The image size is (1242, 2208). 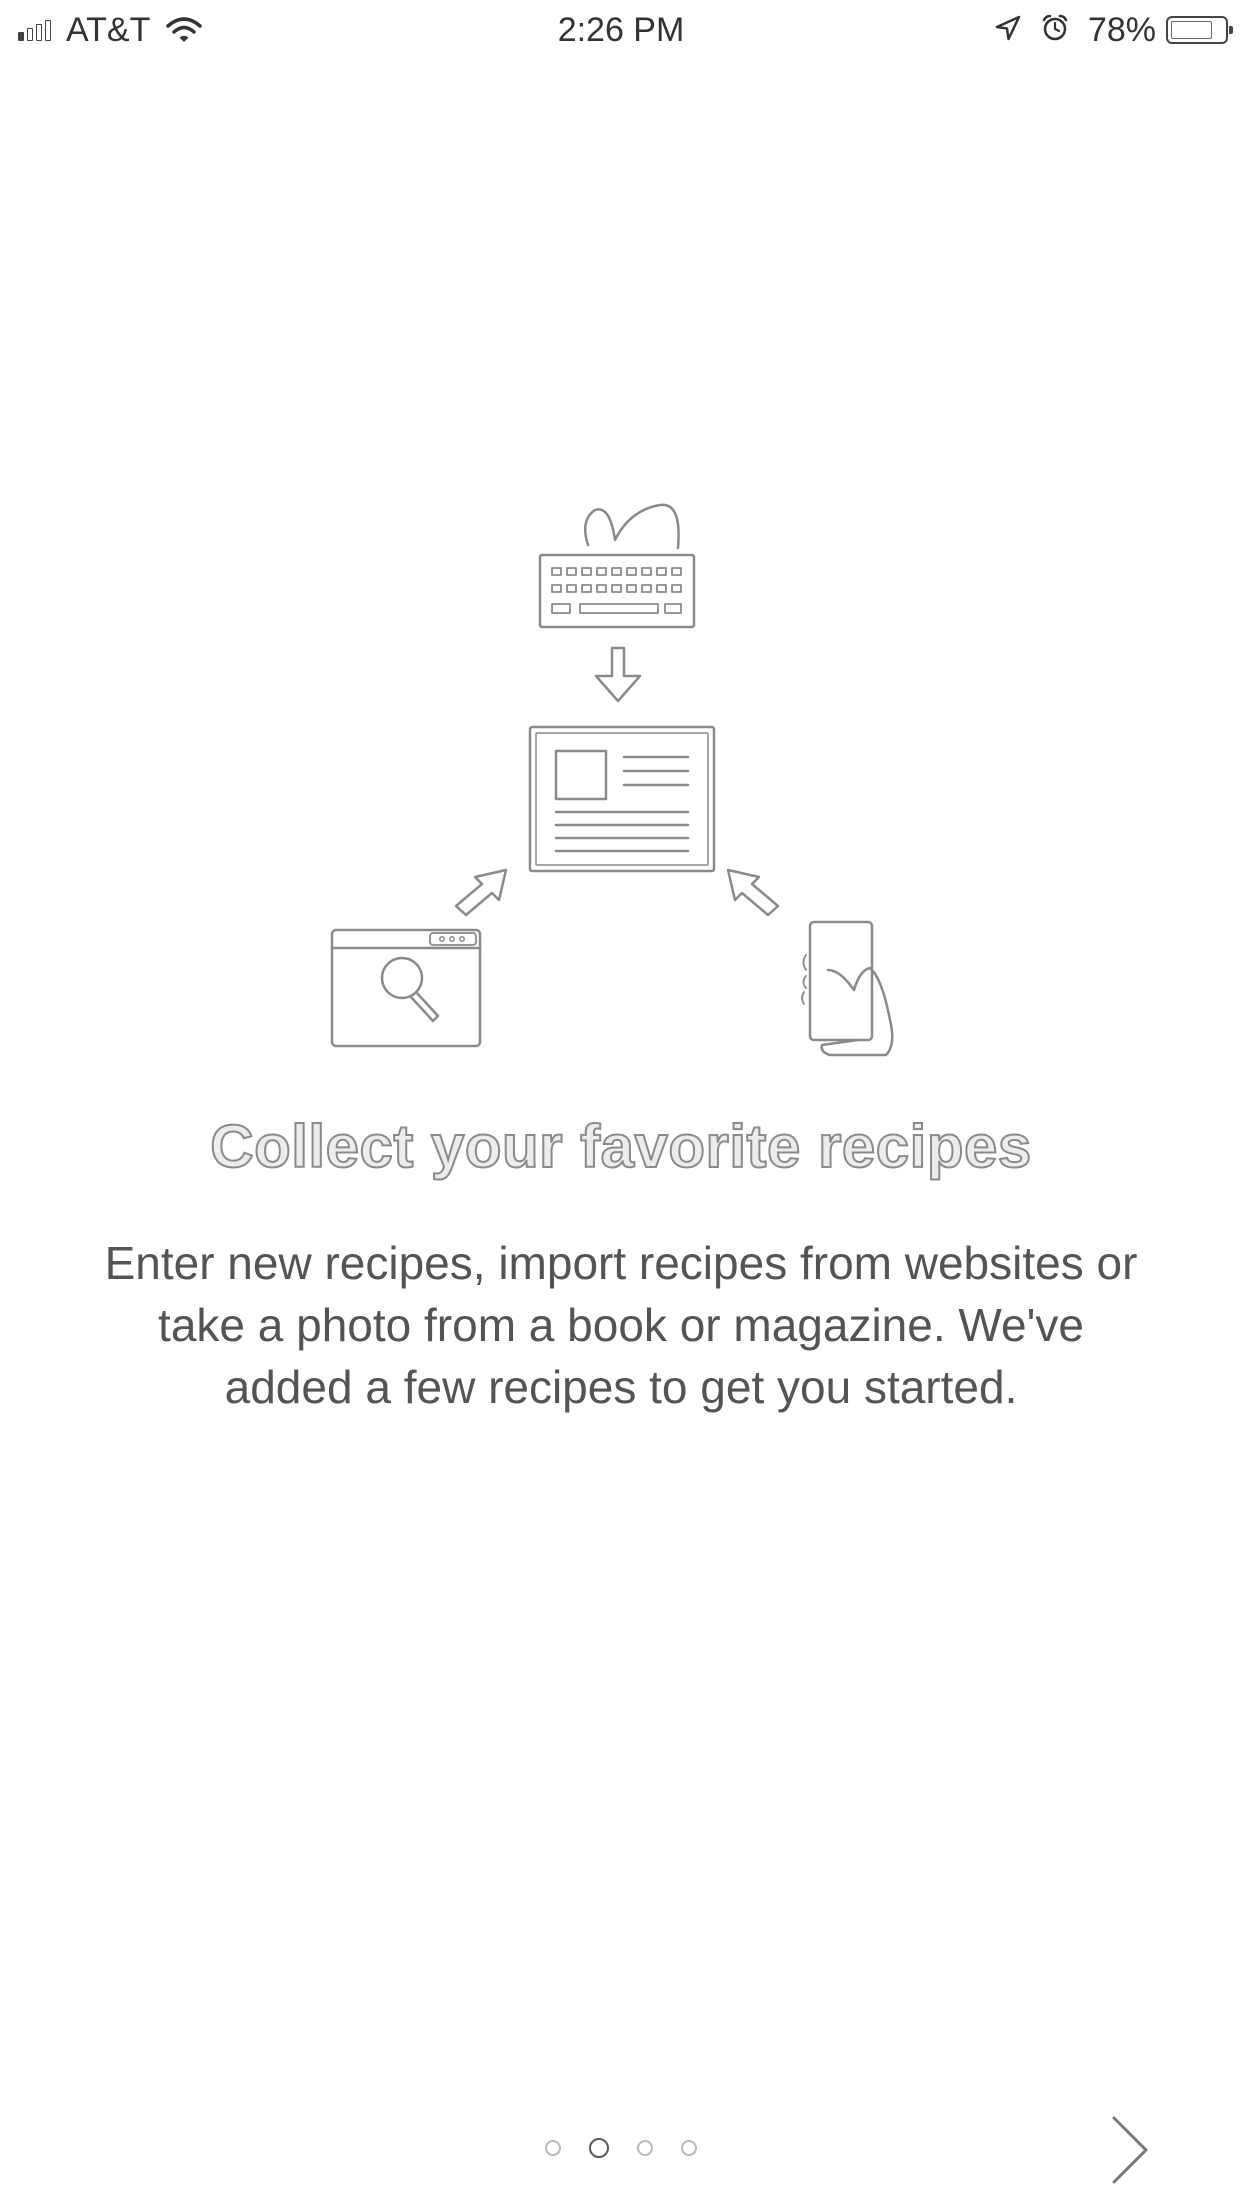 I want to click on browser-search-icon, so click(x=406, y=988).